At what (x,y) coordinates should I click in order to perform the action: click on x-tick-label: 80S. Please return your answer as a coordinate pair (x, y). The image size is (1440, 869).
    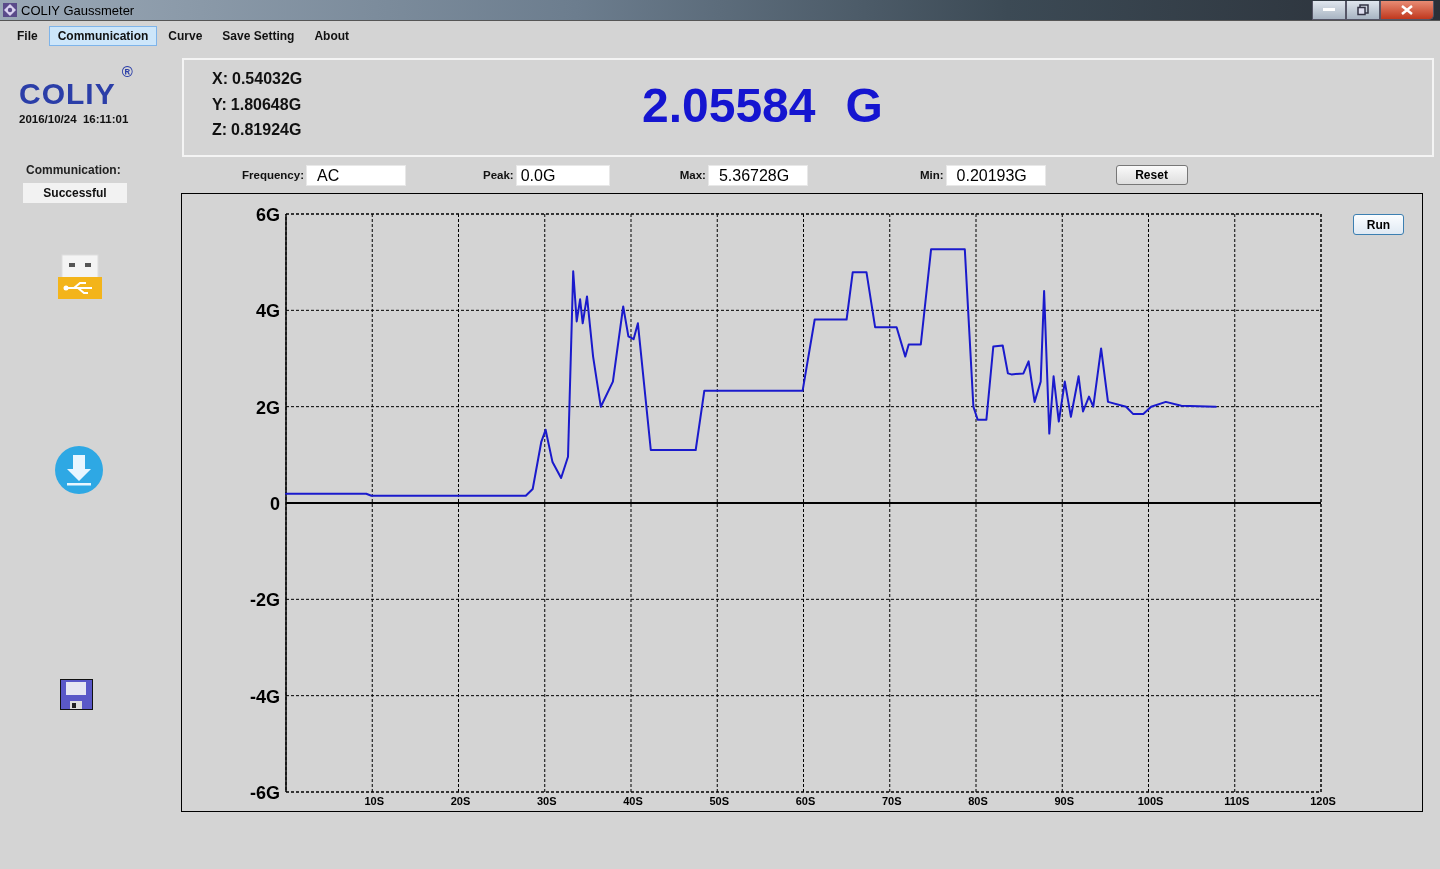
    Looking at the image, I should click on (978, 801).